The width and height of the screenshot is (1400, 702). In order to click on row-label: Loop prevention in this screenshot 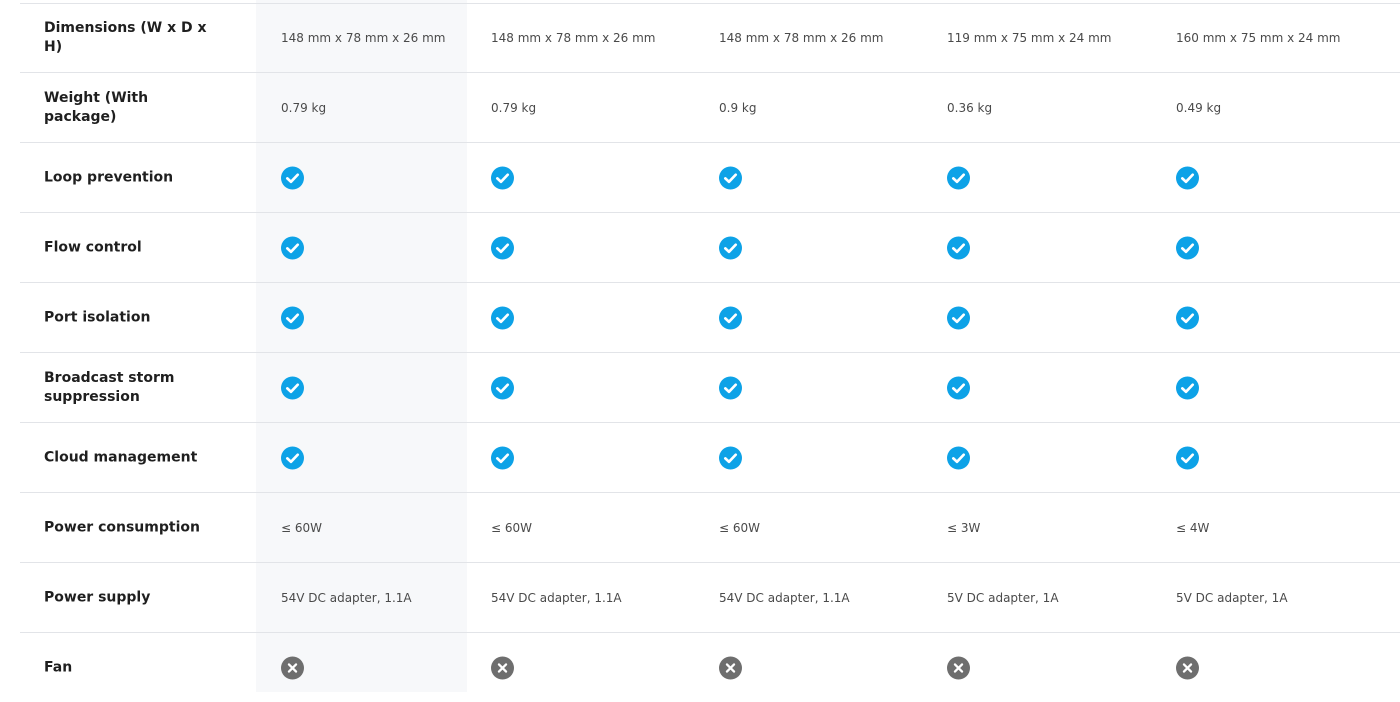, I will do `click(109, 177)`.